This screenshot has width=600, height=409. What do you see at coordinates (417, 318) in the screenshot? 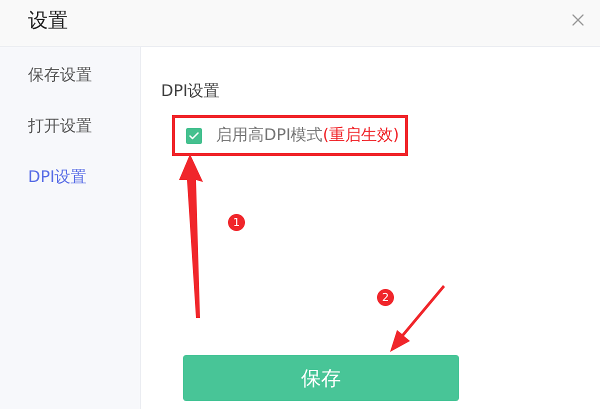
I see `arrow` at bounding box center [417, 318].